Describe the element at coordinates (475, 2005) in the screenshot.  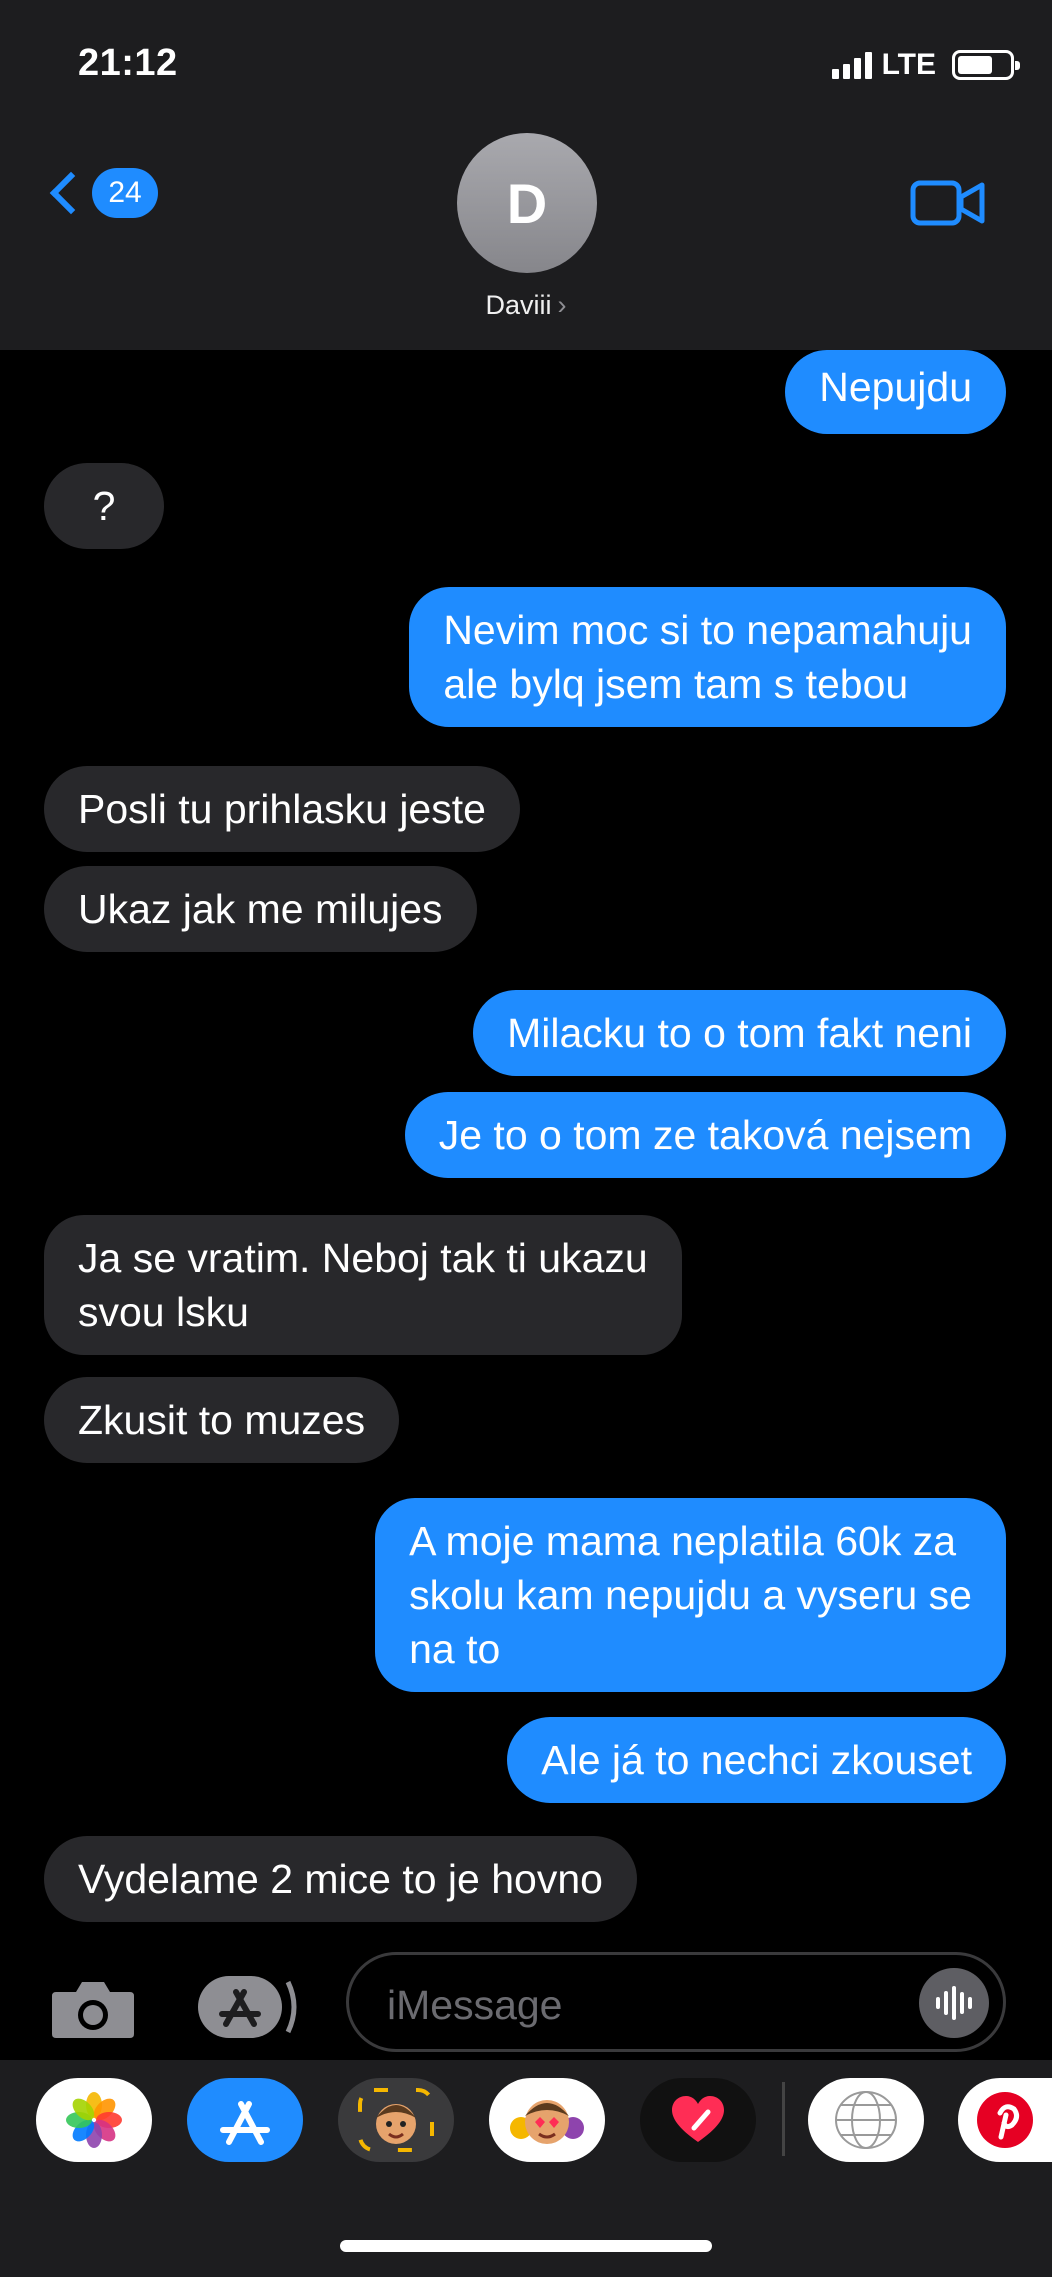
I see `input-placeholder: iMessage` at that location.